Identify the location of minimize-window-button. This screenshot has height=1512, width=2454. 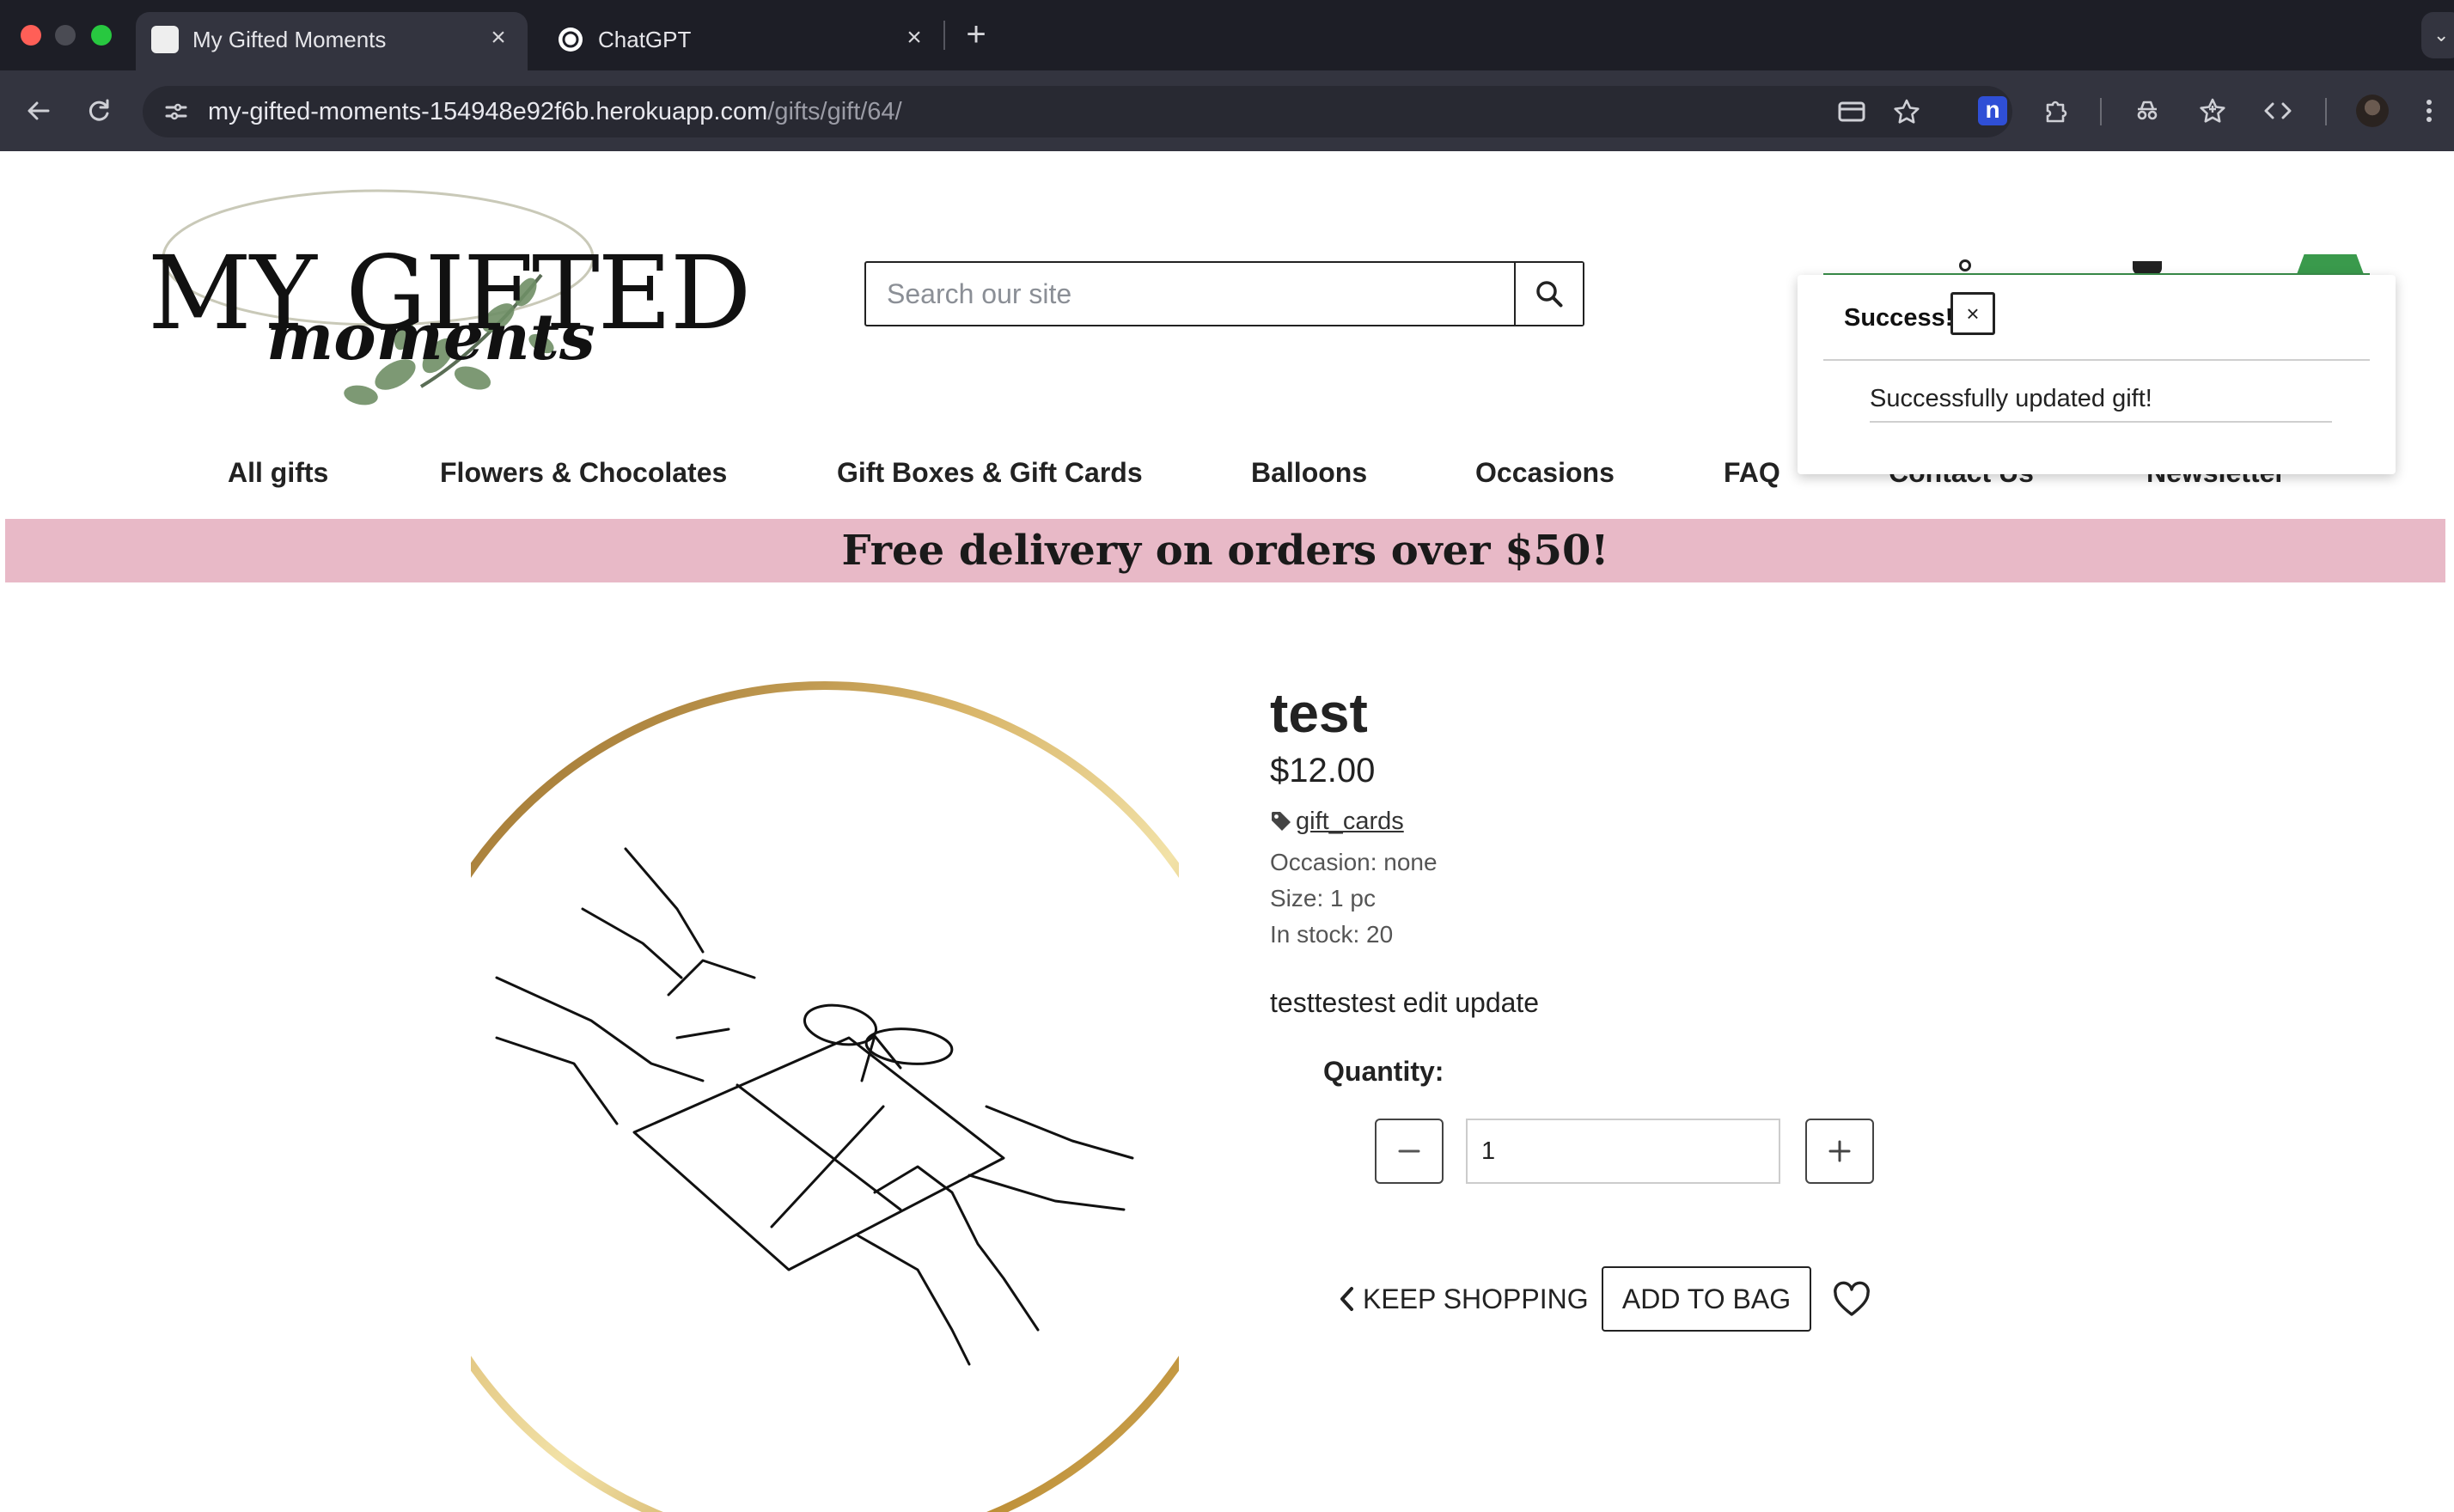
(65, 35).